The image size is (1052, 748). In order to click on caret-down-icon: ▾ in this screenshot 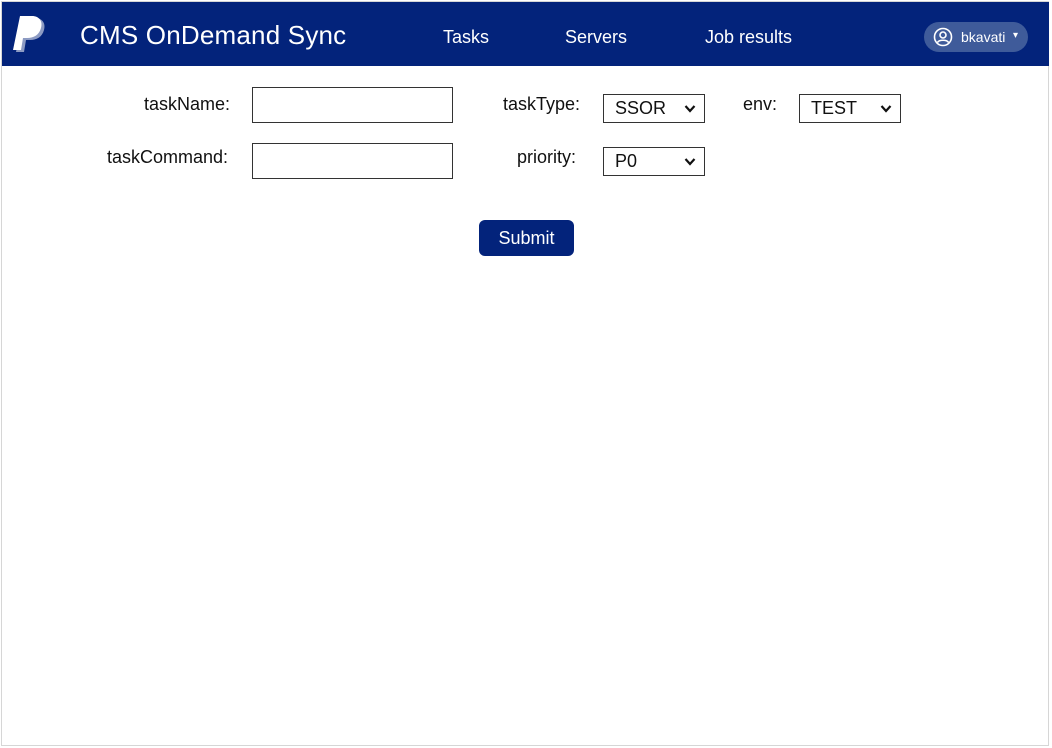, I will do `click(1016, 35)`.